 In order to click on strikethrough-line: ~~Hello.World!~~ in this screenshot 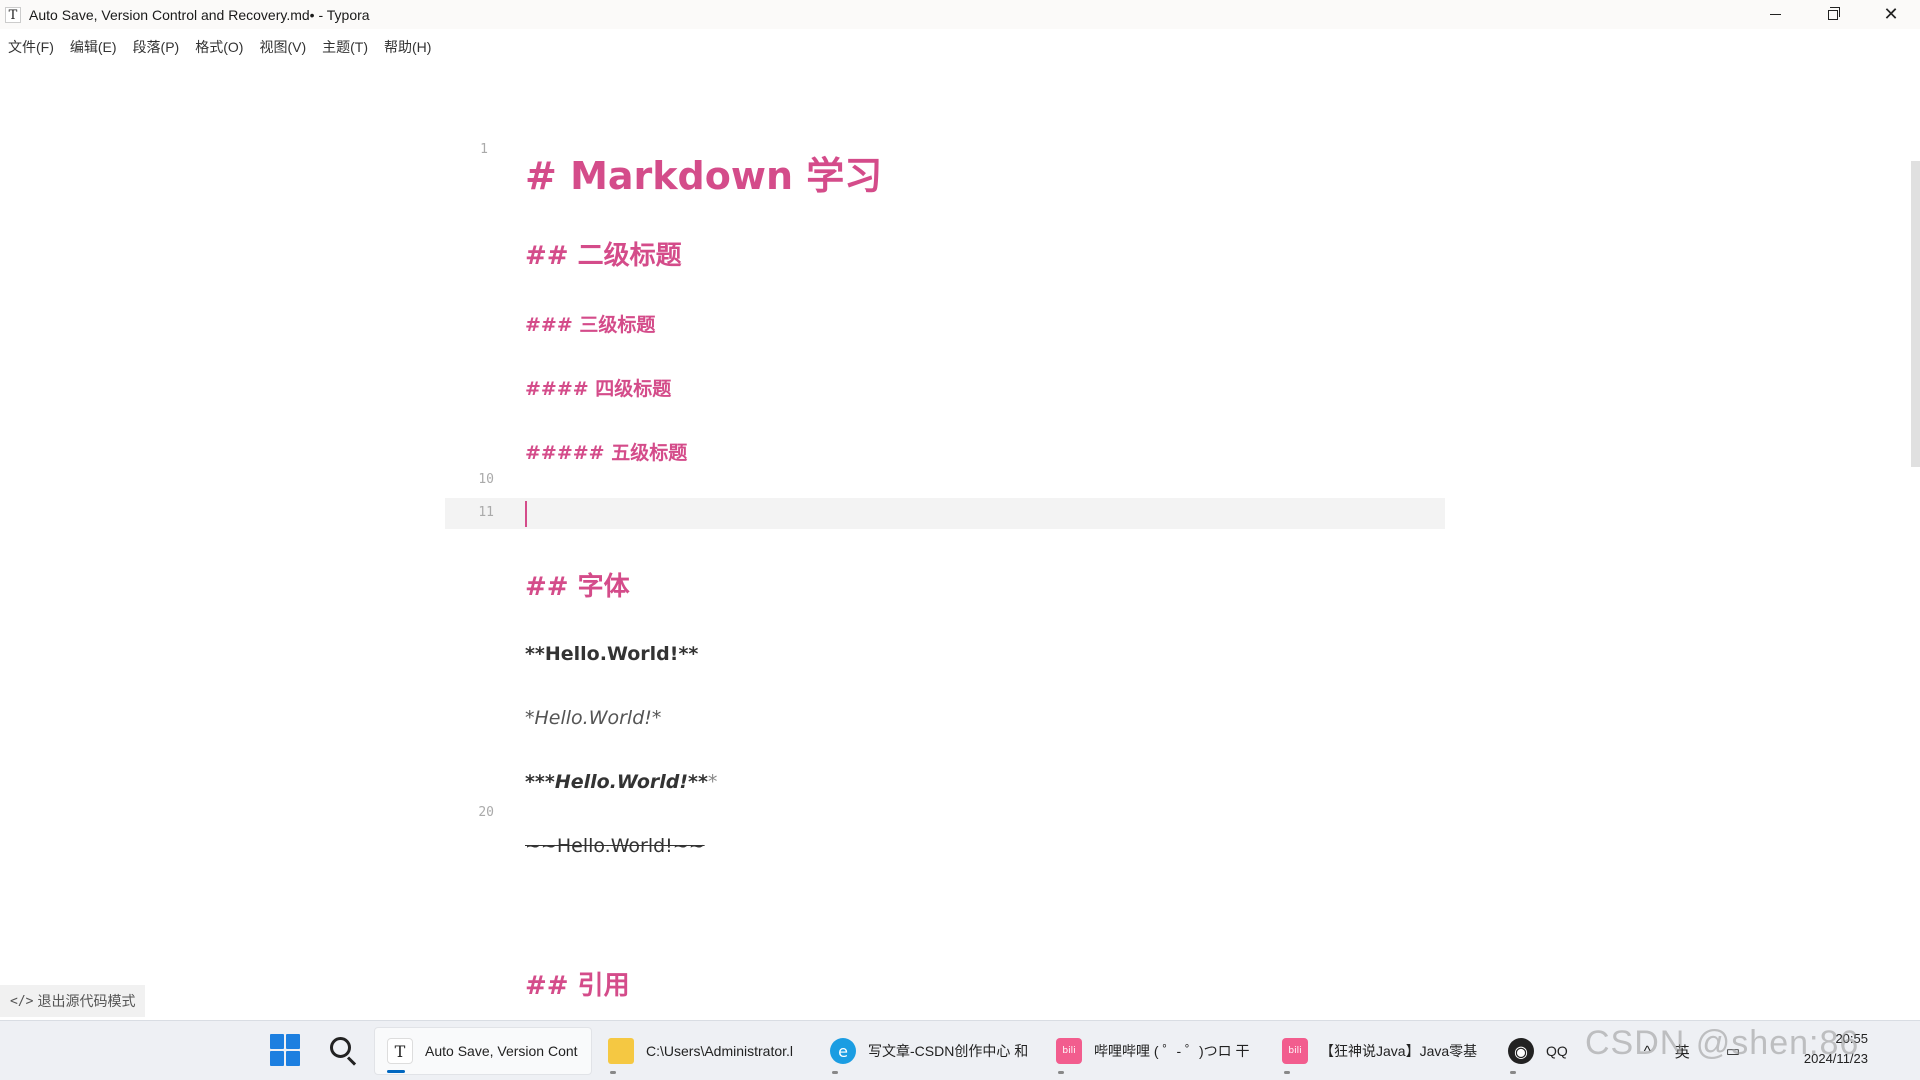, I will do `click(615, 846)`.